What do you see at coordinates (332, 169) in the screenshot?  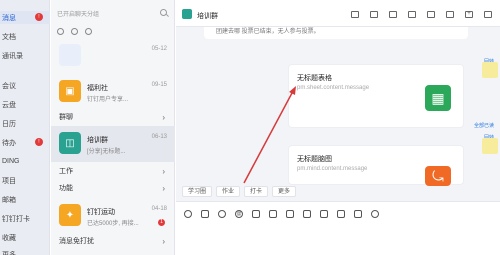 I see `card-url: pm.mind.content.message` at bounding box center [332, 169].